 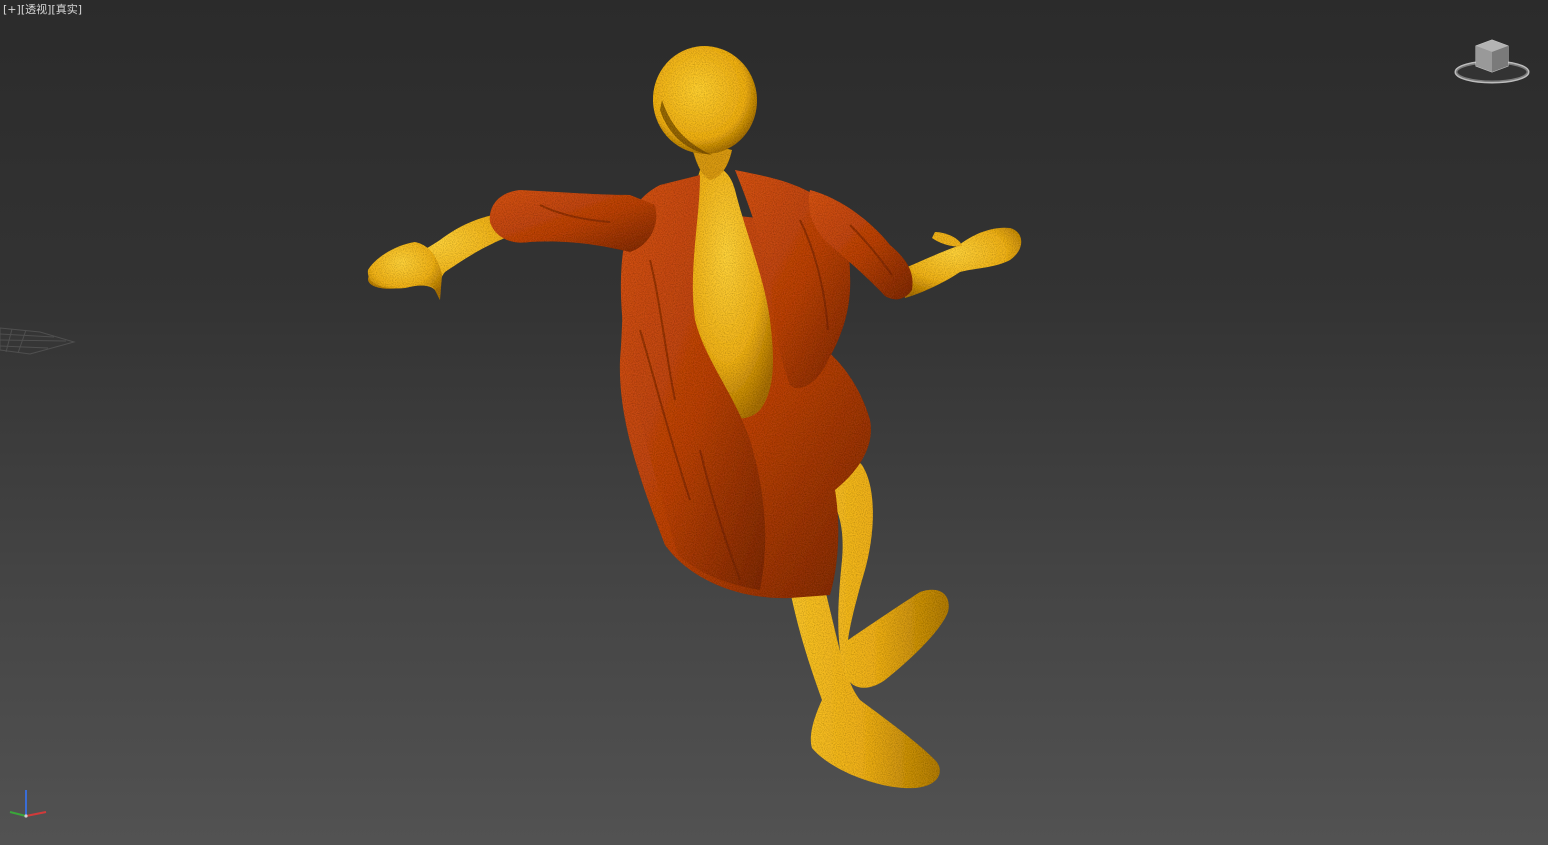 What do you see at coordinates (961, 262) in the screenshot?
I see `right-arm` at bounding box center [961, 262].